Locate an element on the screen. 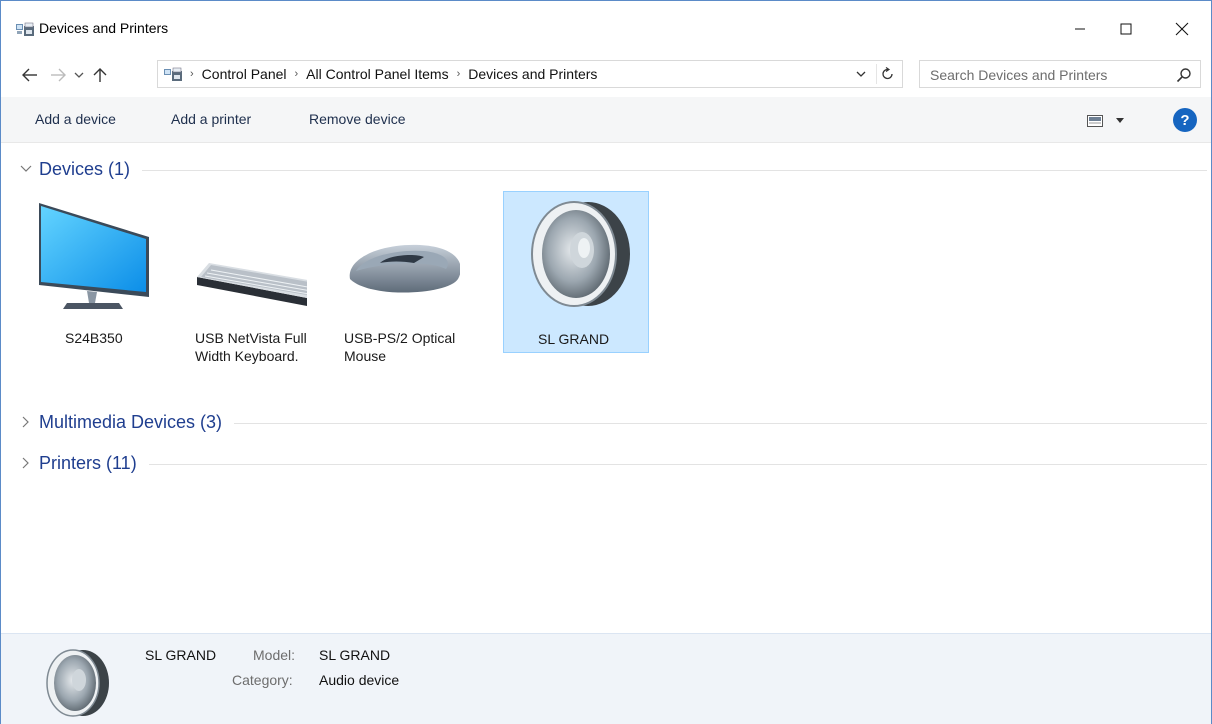  device-label: S24B350 is located at coordinates (94, 338).